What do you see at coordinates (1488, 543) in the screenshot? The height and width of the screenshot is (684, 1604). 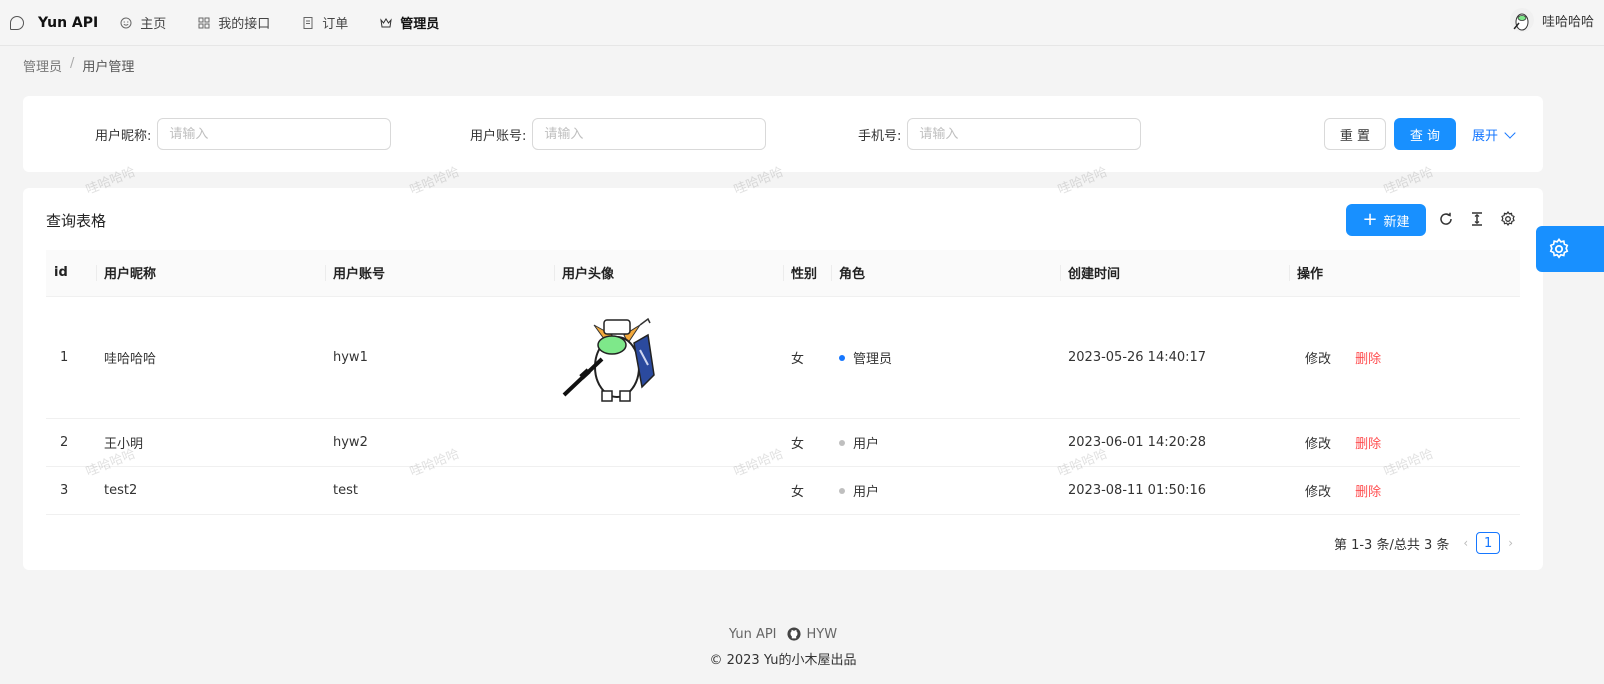 I see `page-number-current: 1` at bounding box center [1488, 543].